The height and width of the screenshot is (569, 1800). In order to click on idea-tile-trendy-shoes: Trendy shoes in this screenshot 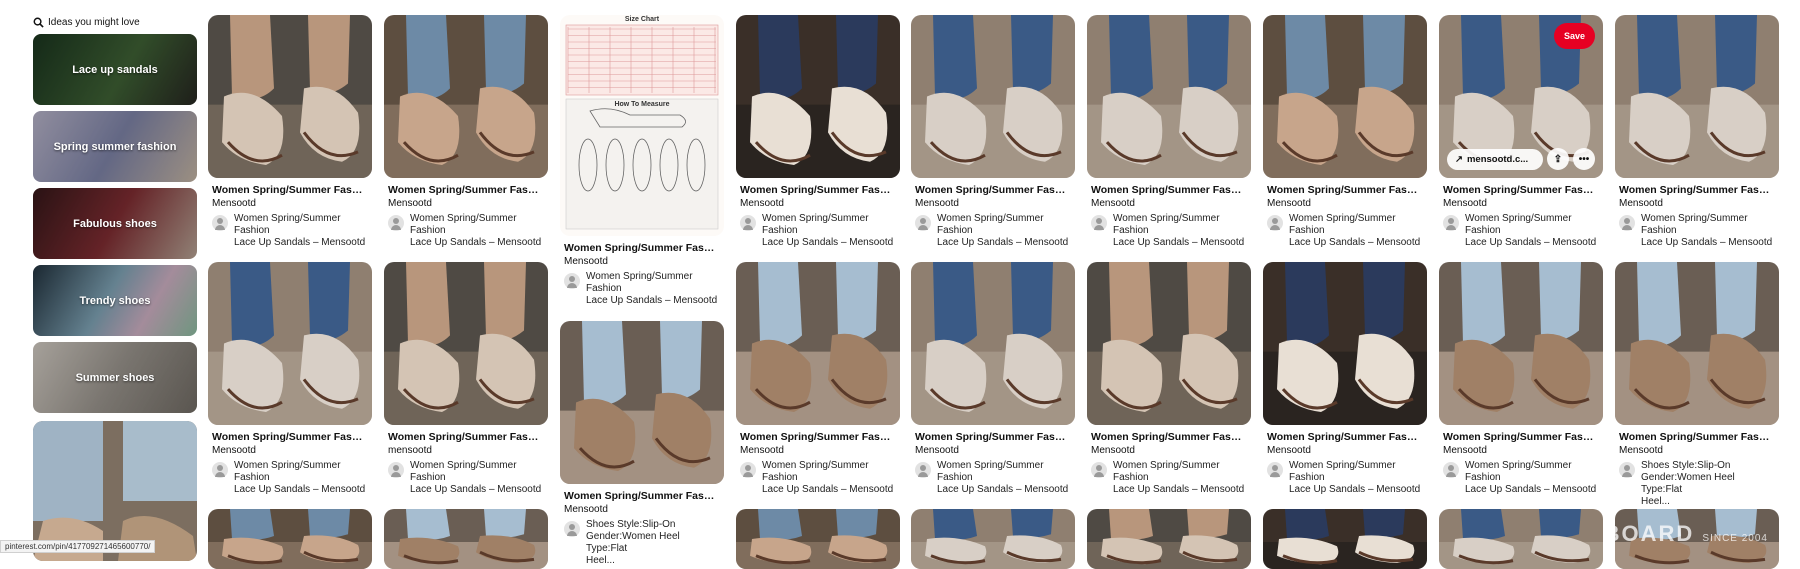, I will do `click(115, 300)`.